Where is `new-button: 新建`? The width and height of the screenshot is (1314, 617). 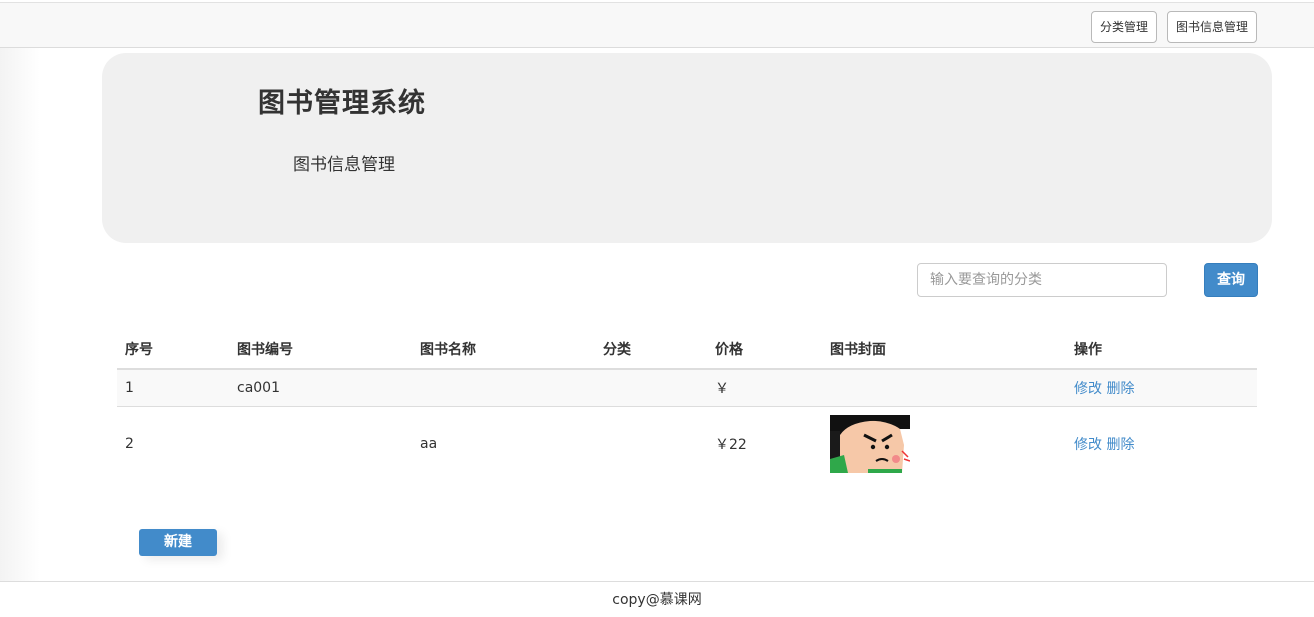
new-button: 新建 is located at coordinates (178, 542).